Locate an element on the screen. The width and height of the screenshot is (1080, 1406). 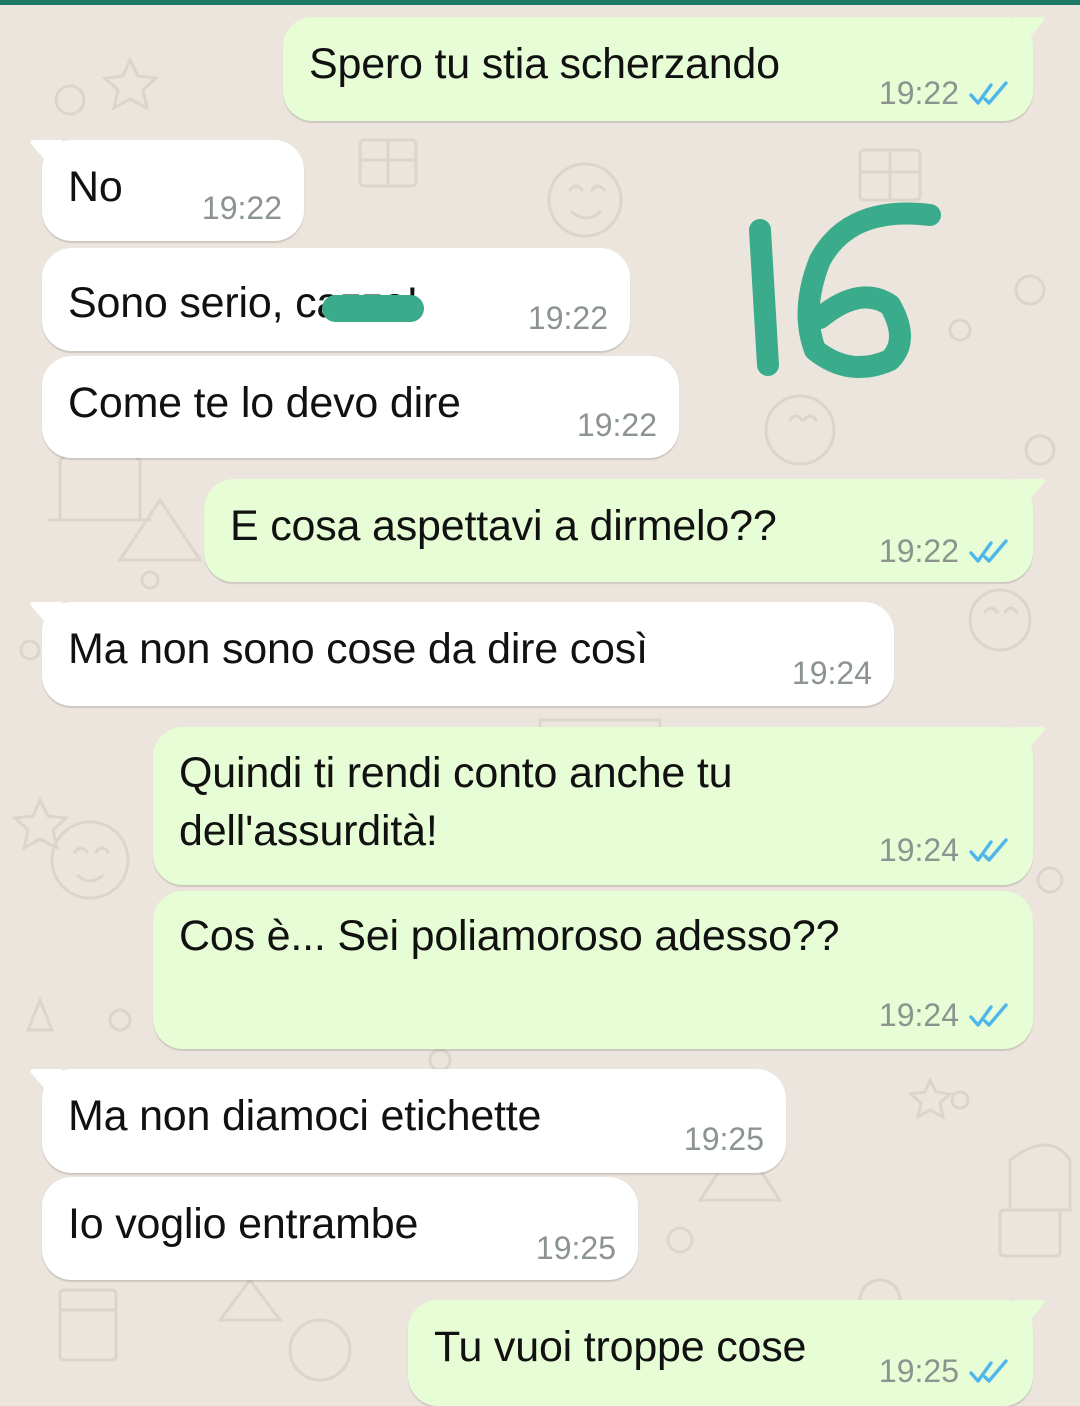
incoming-message-bubble: No 19:22 is located at coordinates (167, 190).